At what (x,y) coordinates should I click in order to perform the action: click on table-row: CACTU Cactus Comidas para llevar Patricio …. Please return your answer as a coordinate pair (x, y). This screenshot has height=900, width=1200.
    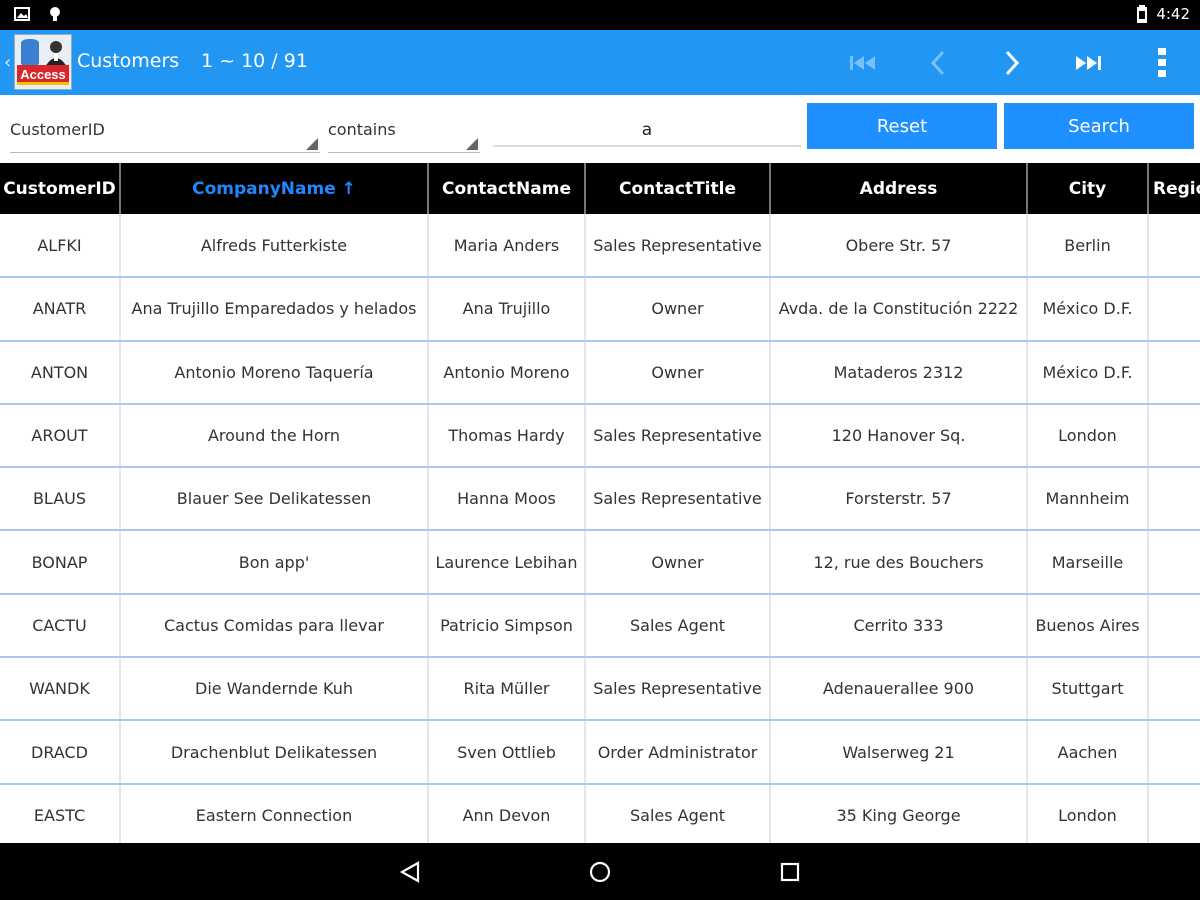
    Looking at the image, I should click on (600, 626).